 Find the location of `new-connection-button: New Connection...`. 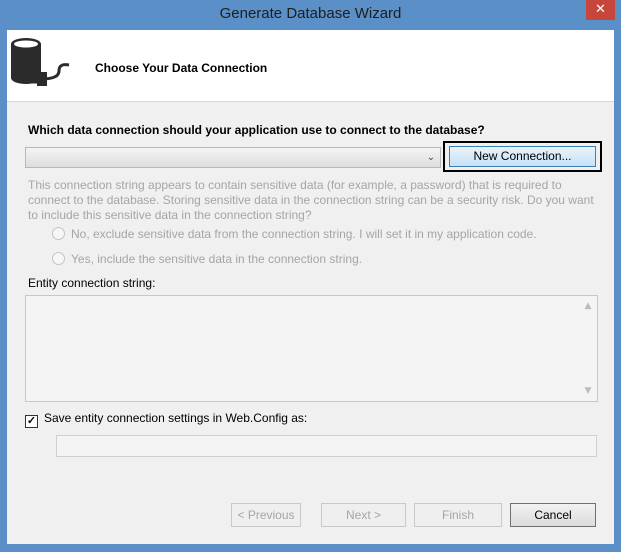

new-connection-button: New Connection... is located at coordinates (522, 156).